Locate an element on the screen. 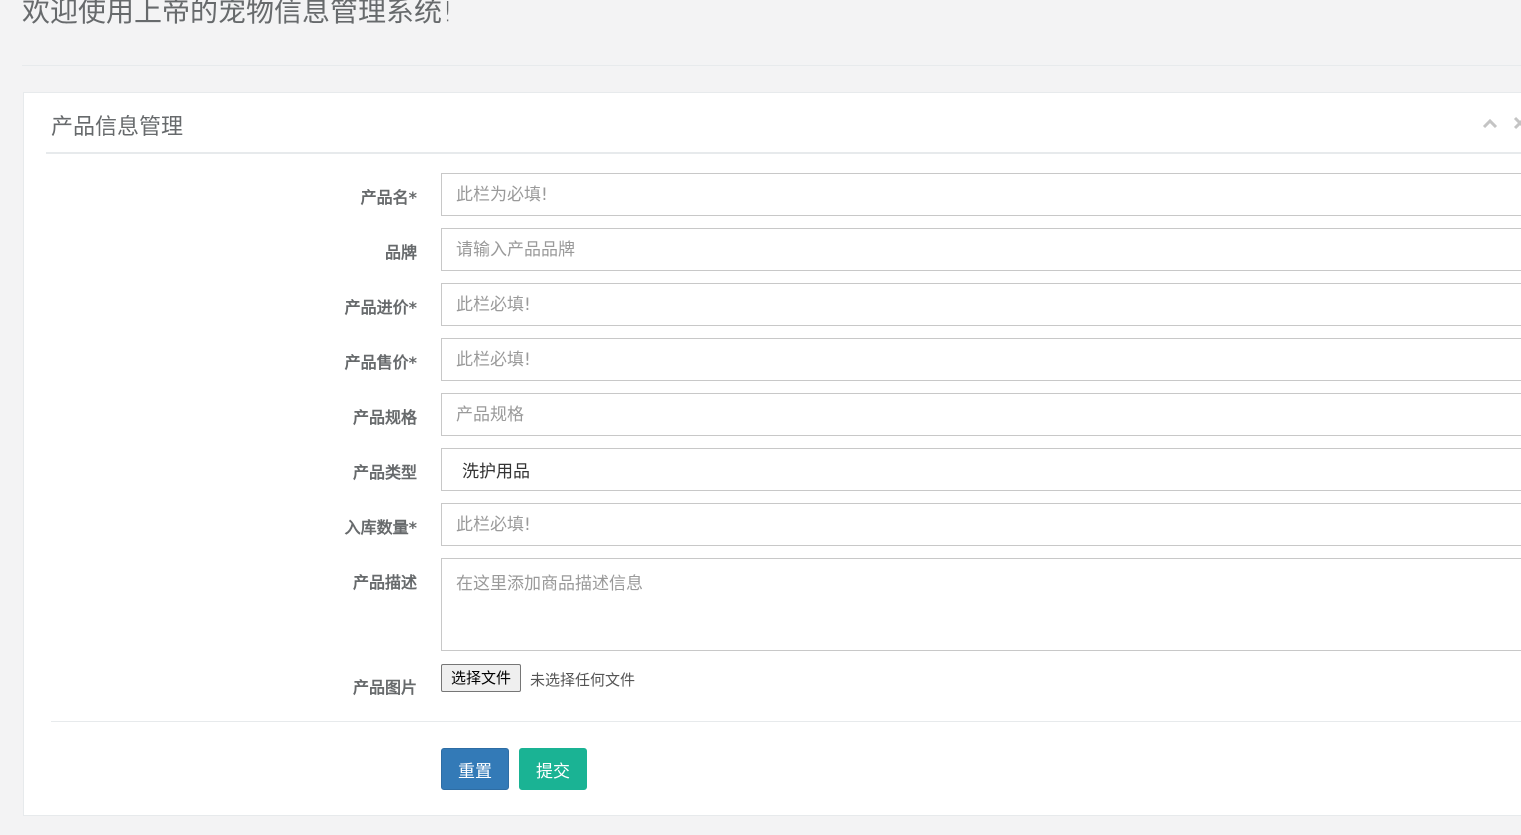 Image resolution: width=1521 pixels, height=835 pixels. sale-price-label: 产品售价* is located at coordinates (380, 362).